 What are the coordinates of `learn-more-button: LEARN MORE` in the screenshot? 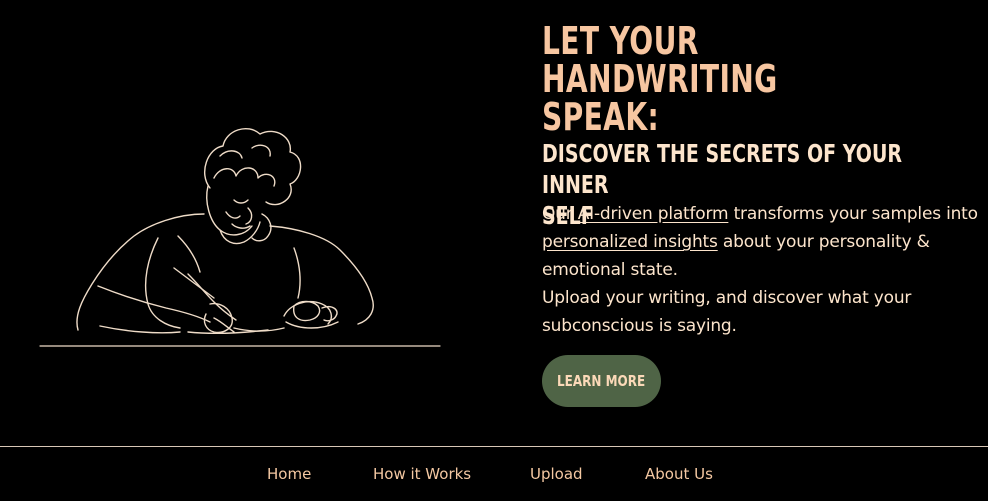 It's located at (601, 381).